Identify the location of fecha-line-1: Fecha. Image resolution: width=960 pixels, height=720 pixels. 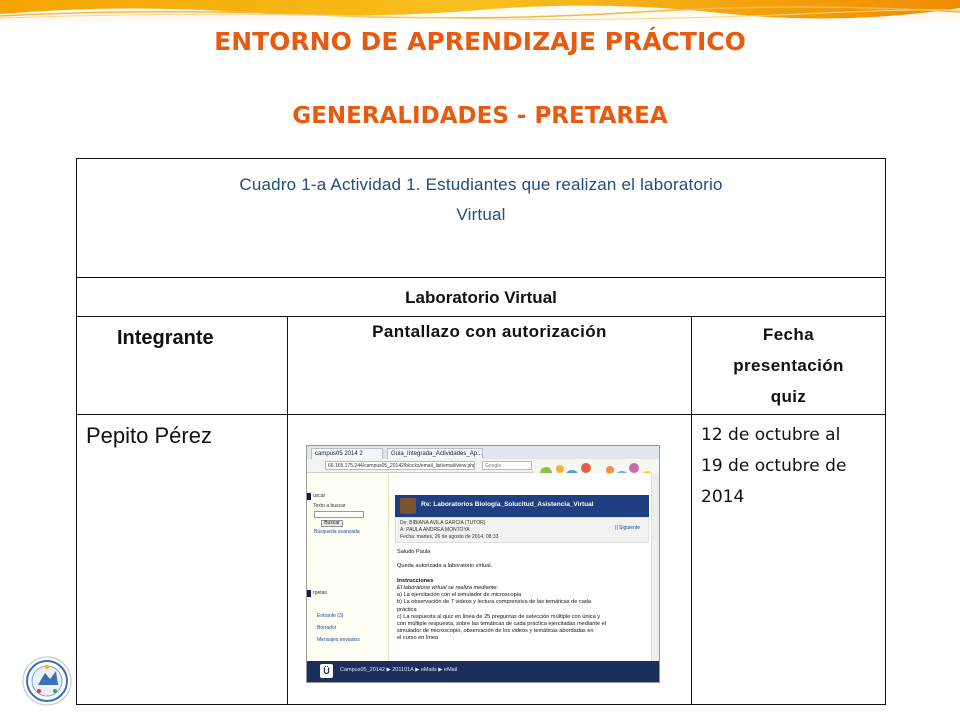
(788, 334).